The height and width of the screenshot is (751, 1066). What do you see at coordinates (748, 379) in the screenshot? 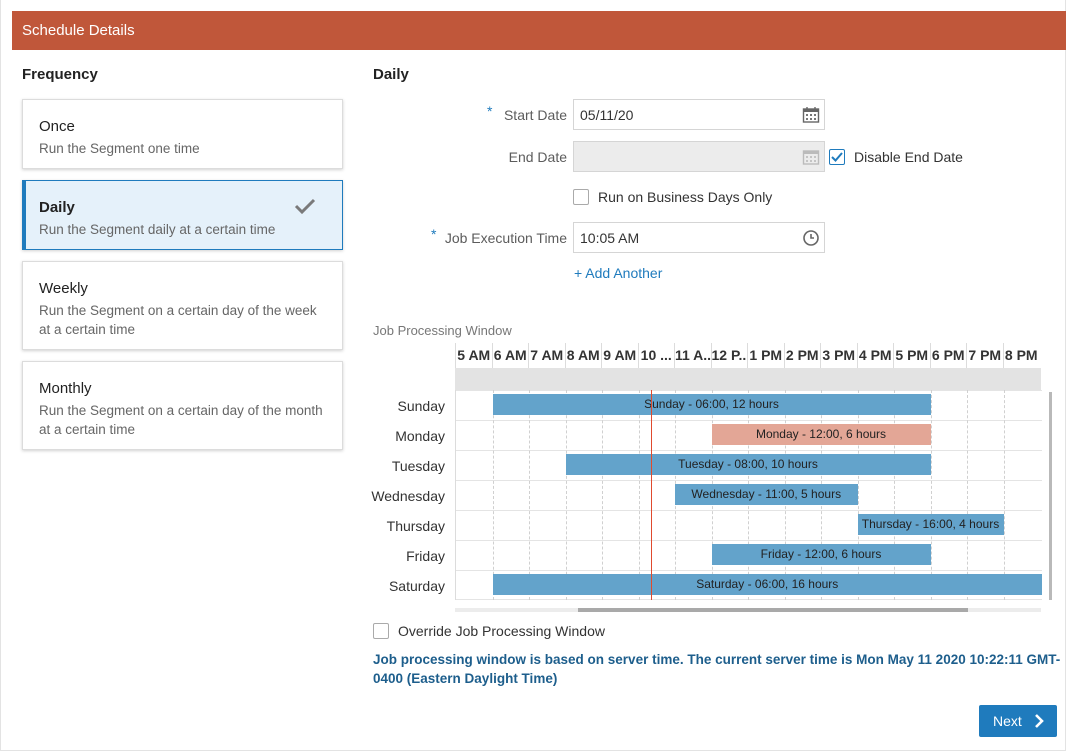
I see `timeline-band` at bounding box center [748, 379].